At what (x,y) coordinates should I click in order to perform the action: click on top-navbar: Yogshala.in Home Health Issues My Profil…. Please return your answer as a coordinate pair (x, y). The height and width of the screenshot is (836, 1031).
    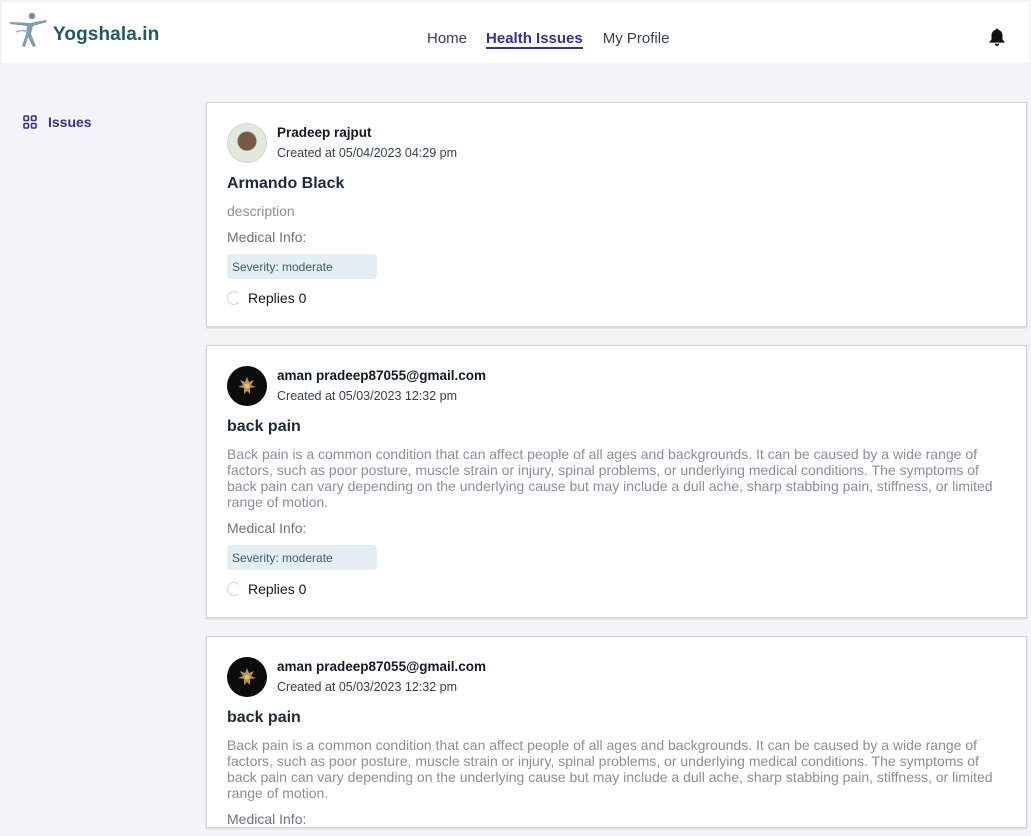
    Looking at the image, I should click on (515, 32).